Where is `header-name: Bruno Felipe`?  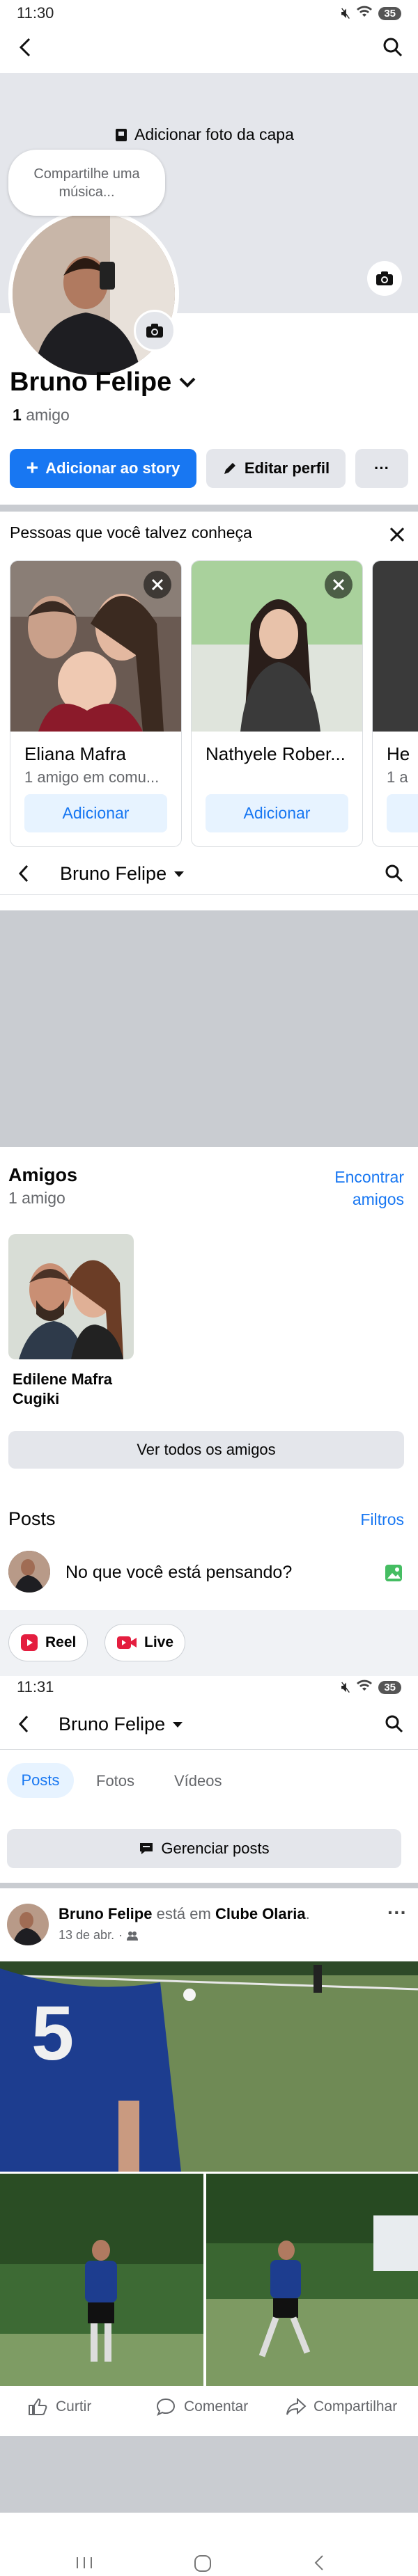 header-name: Bruno Felipe is located at coordinates (113, 873).